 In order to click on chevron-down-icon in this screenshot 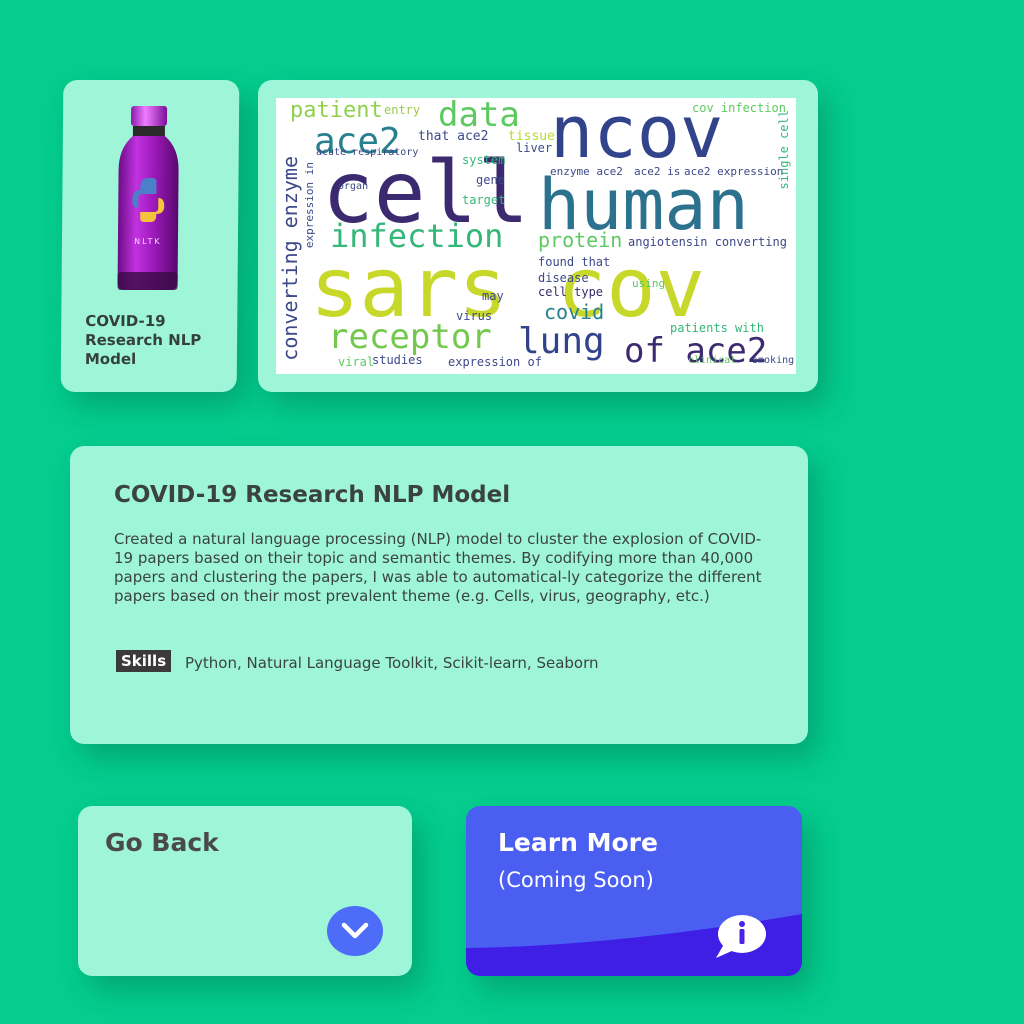, I will do `click(355, 930)`.